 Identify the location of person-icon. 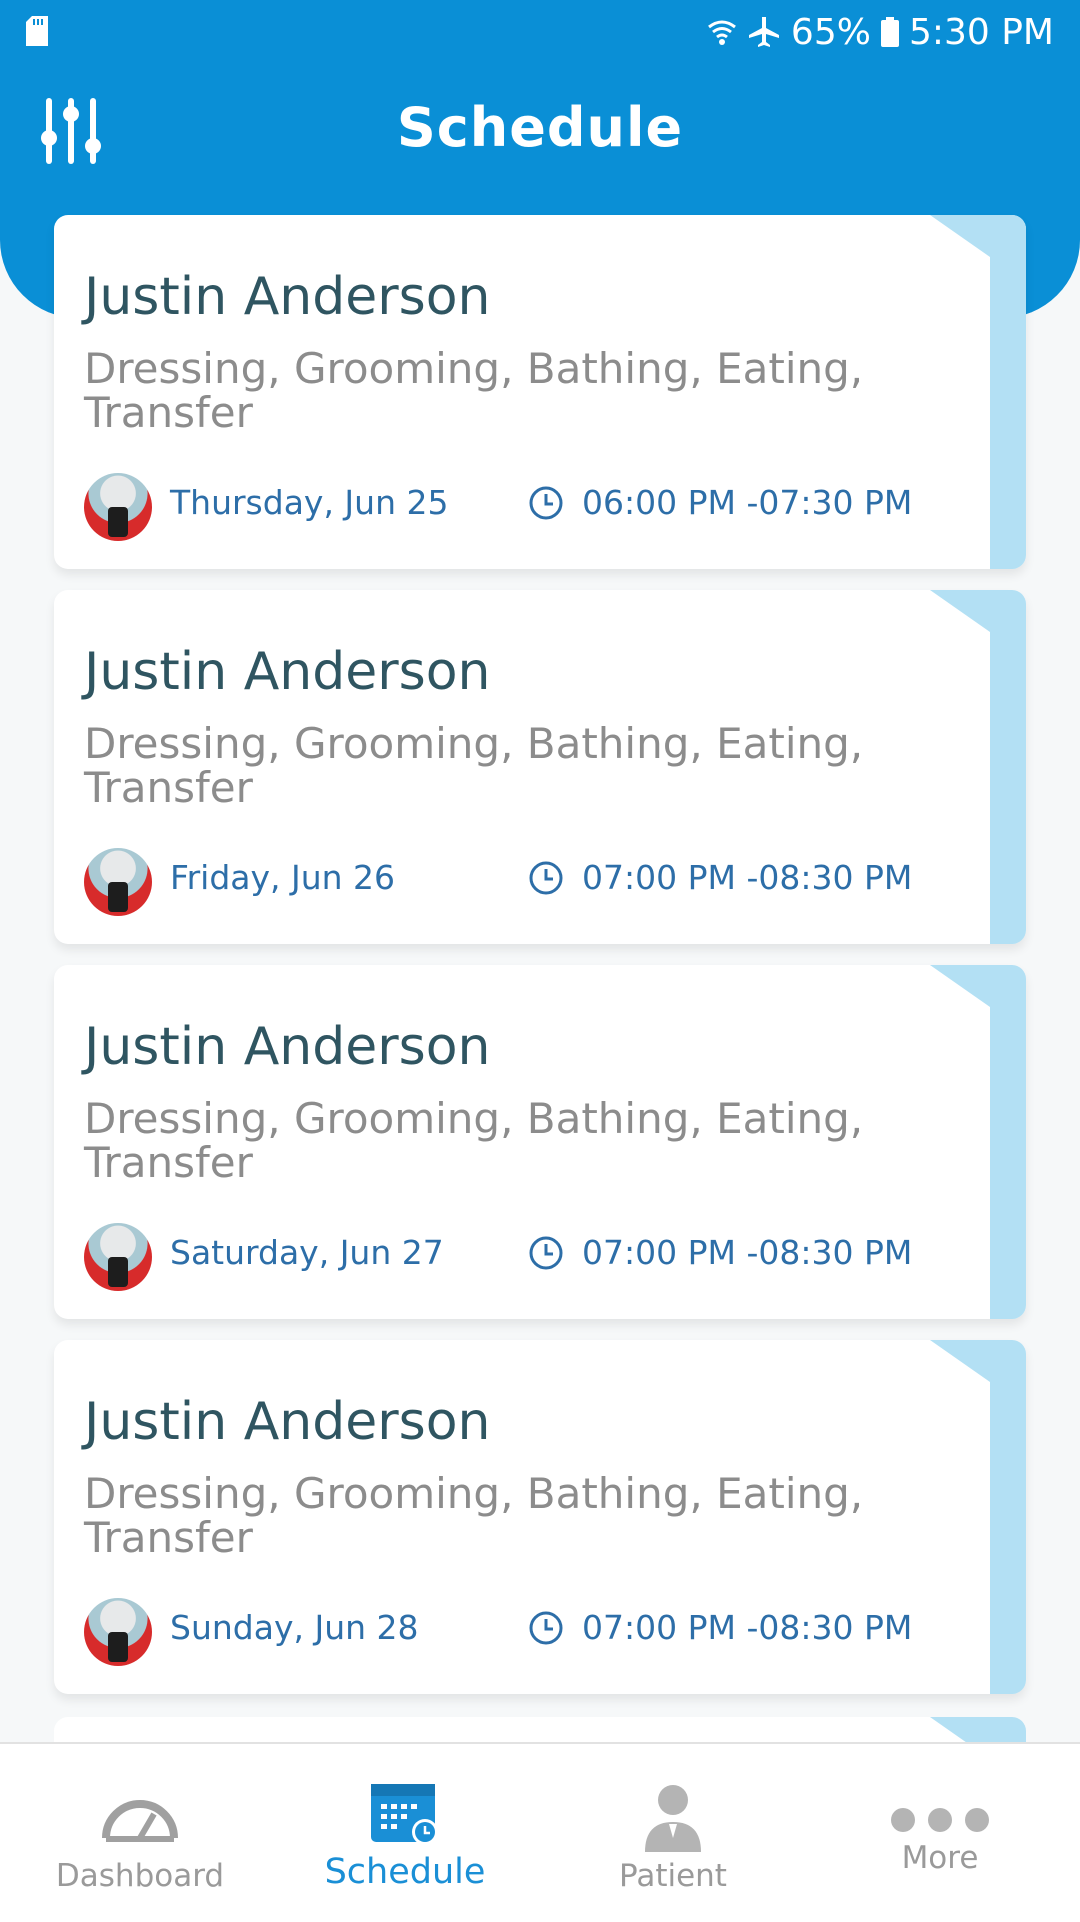
(673, 1818).